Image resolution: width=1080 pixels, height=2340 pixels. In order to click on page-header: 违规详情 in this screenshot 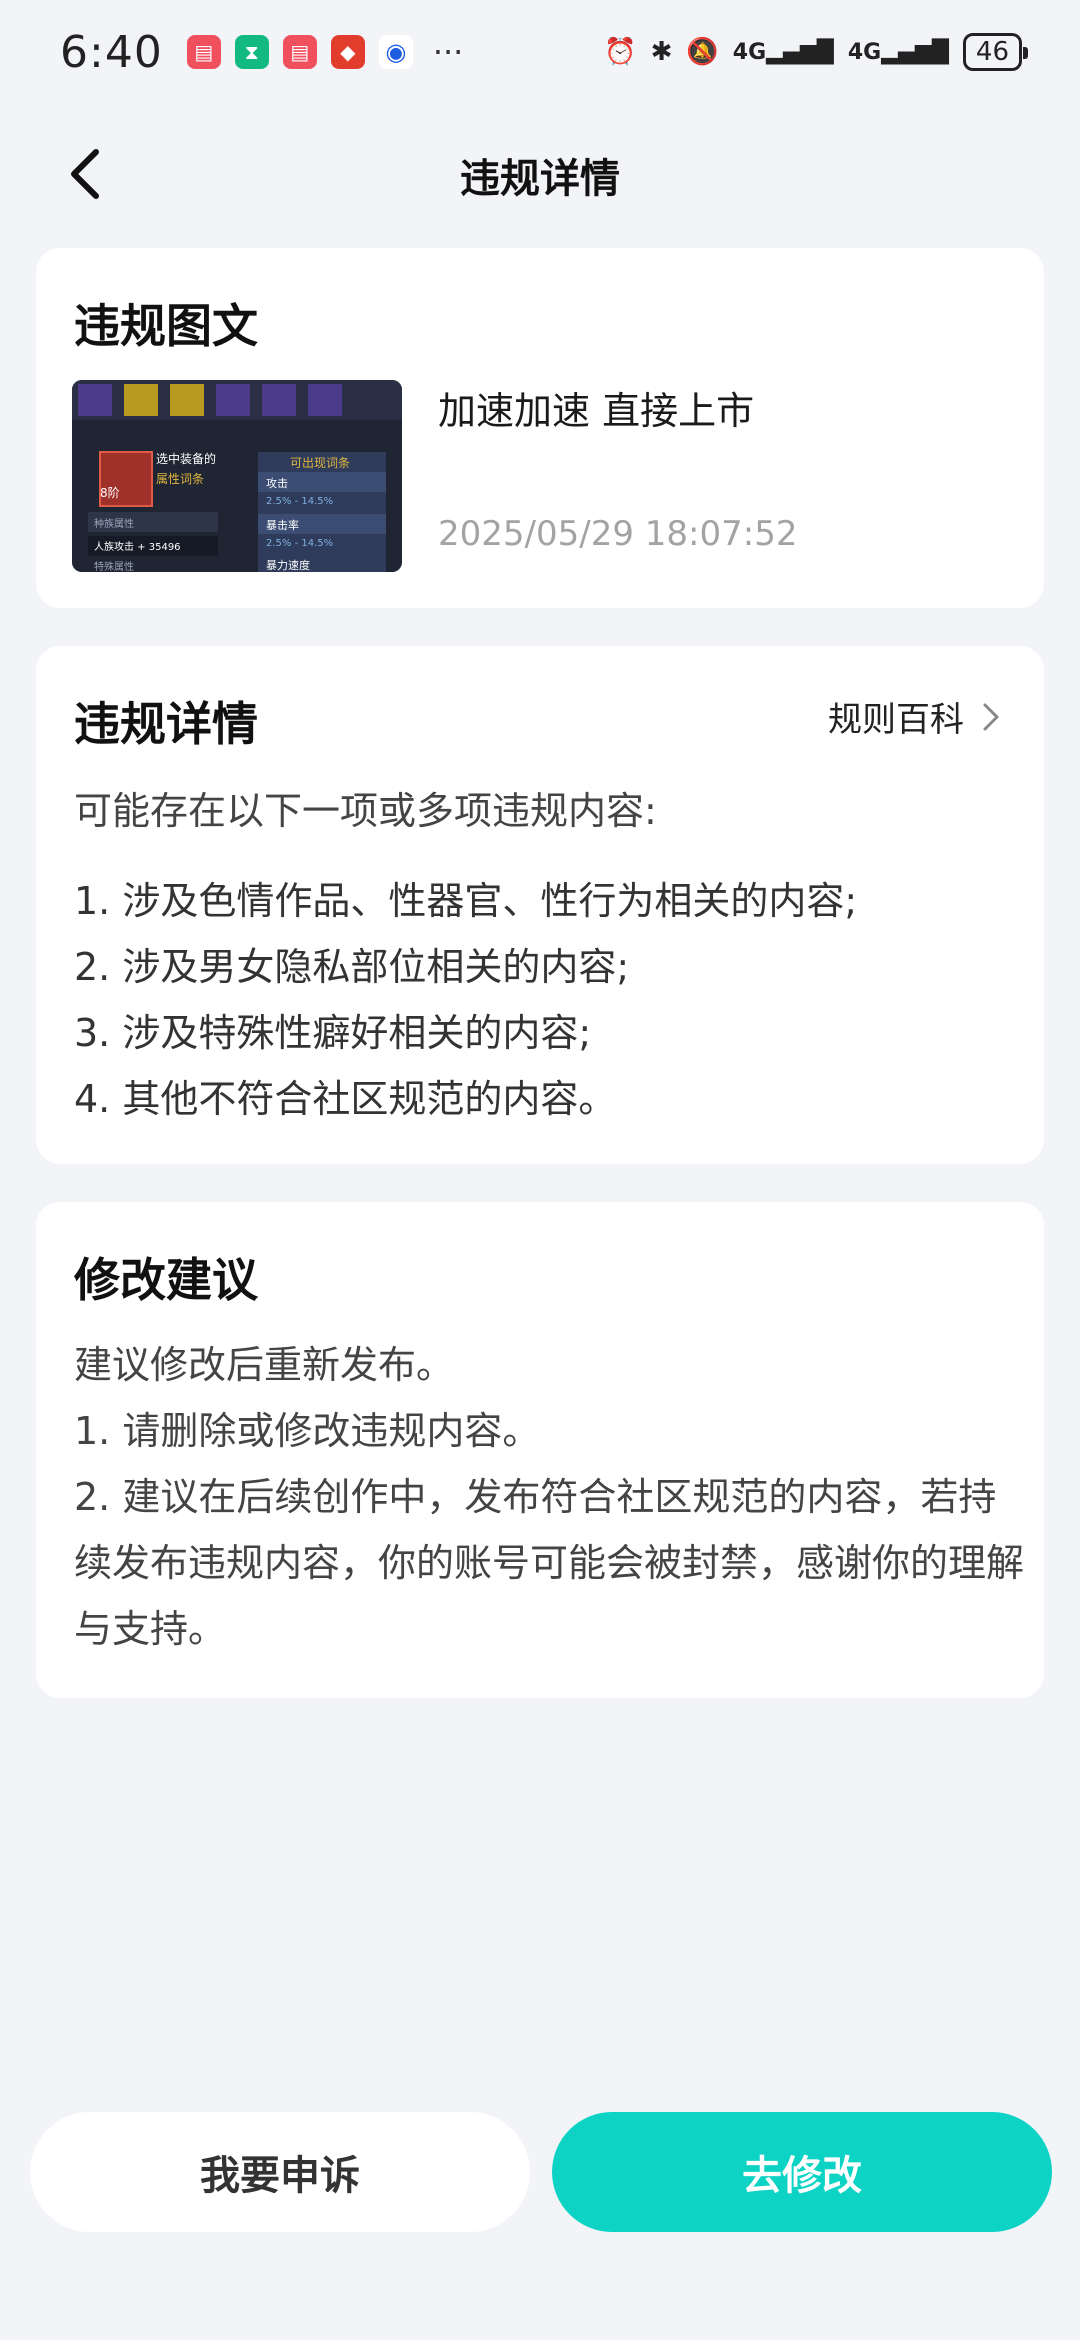, I will do `click(540, 175)`.